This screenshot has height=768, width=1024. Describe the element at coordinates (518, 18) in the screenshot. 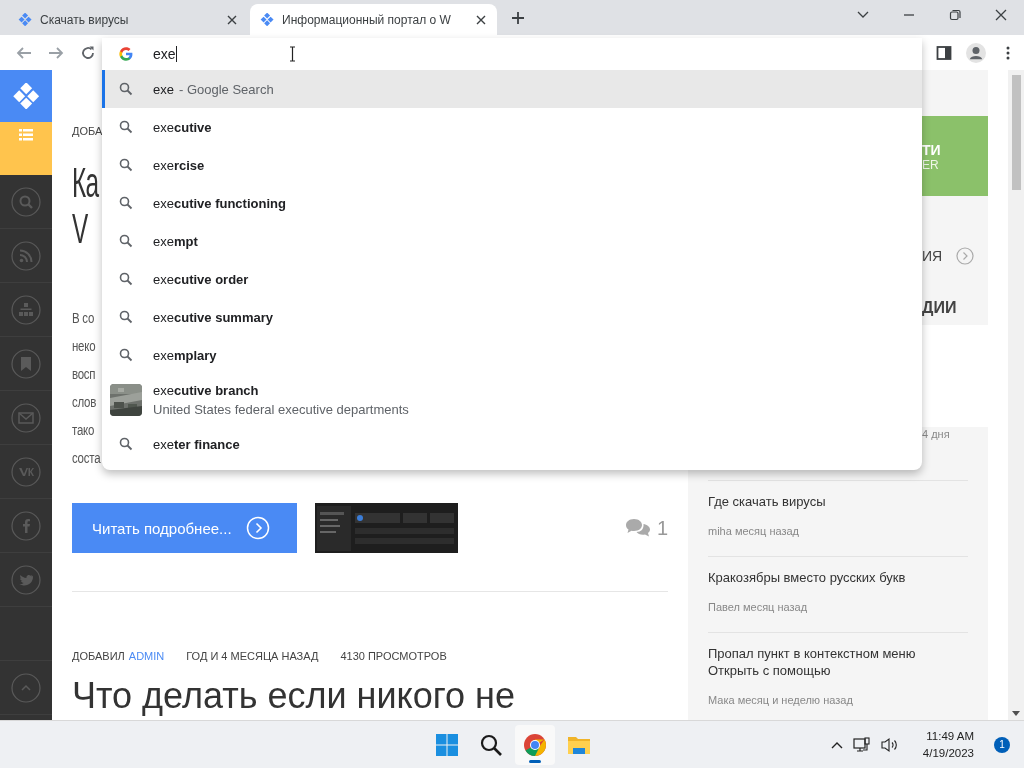

I see `plus-icon` at that location.